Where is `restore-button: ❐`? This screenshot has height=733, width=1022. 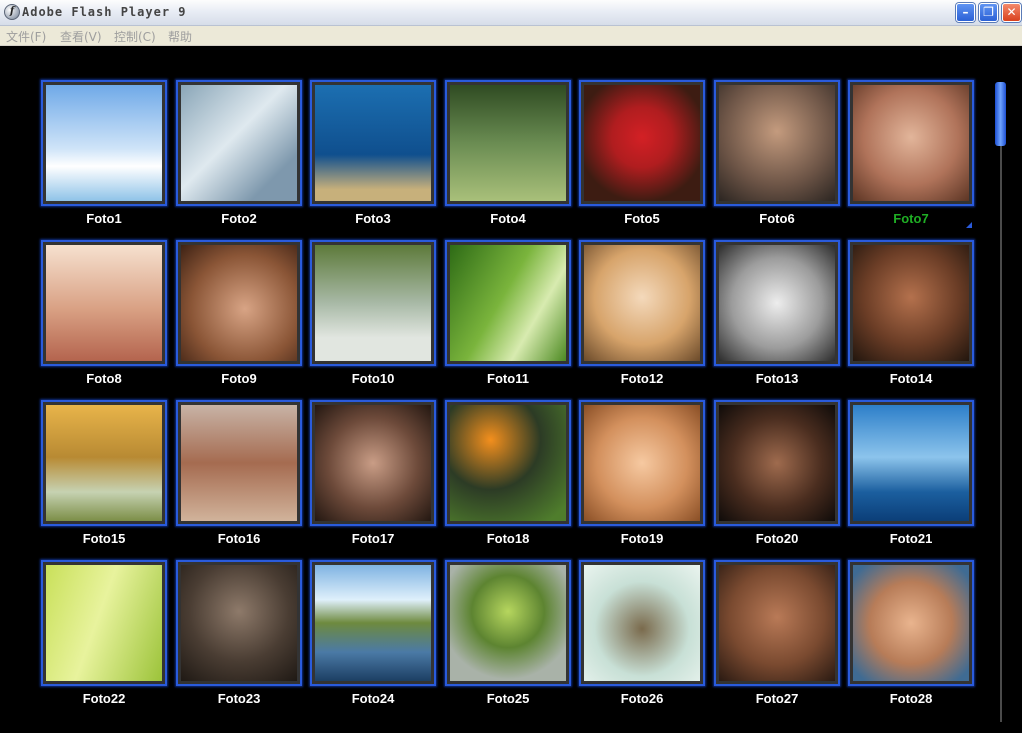 restore-button: ❐ is located at coordinates (988, 12).